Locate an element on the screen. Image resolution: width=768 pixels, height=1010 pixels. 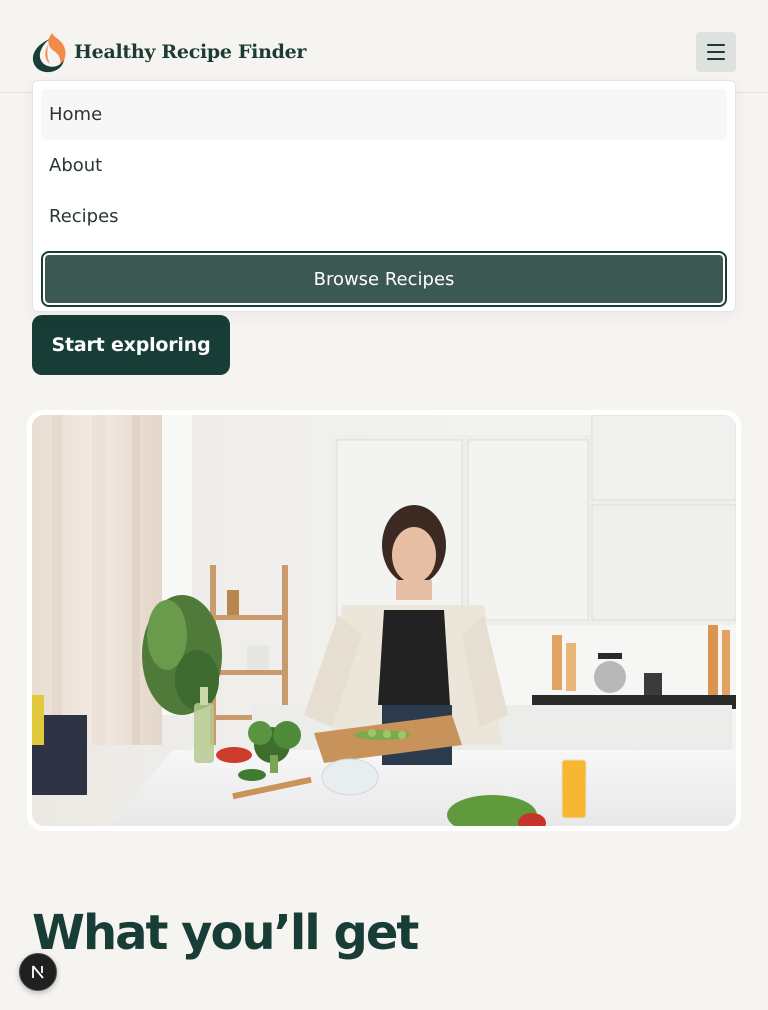
logo-link: Healthy Recipe Finder is located at coordinates (169, 52).